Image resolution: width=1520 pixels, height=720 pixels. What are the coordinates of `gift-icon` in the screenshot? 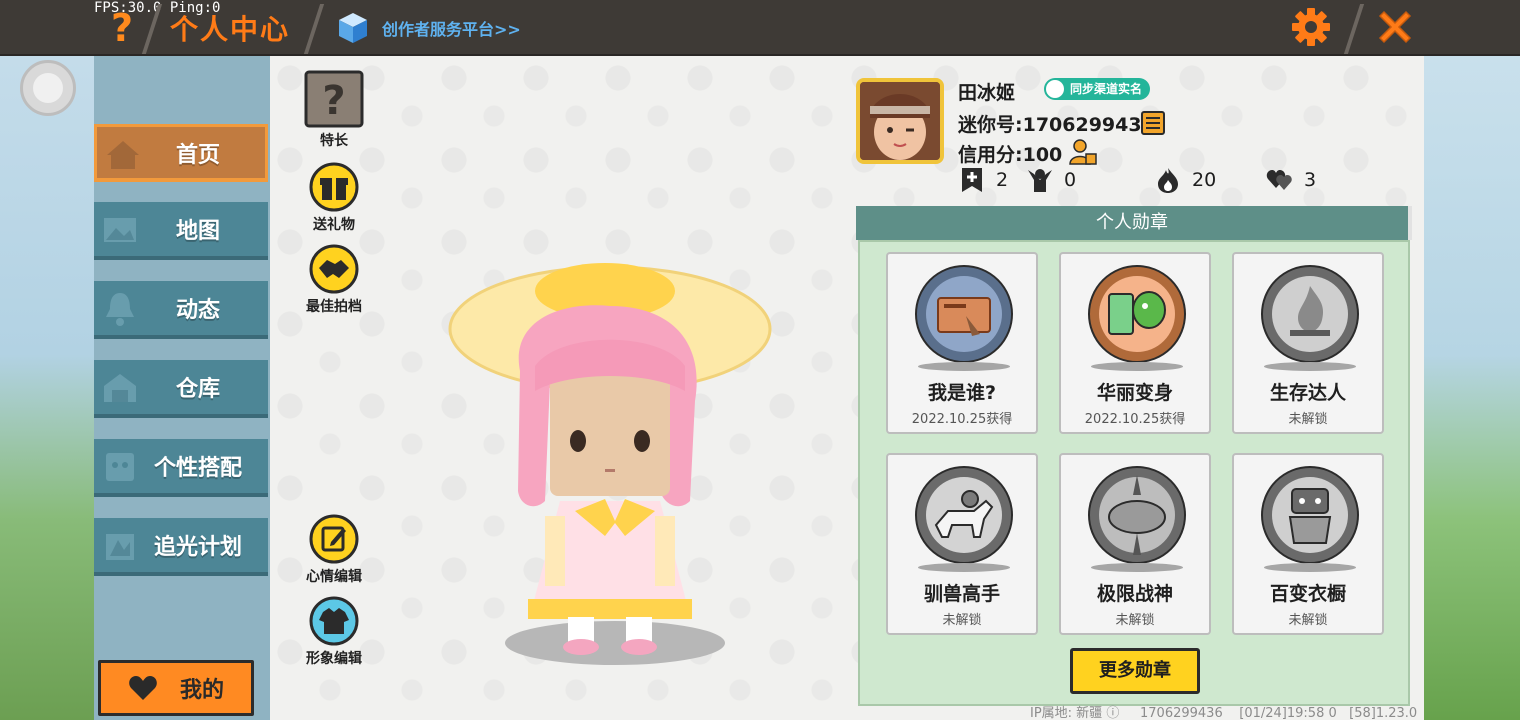 It's located at (334, 187).